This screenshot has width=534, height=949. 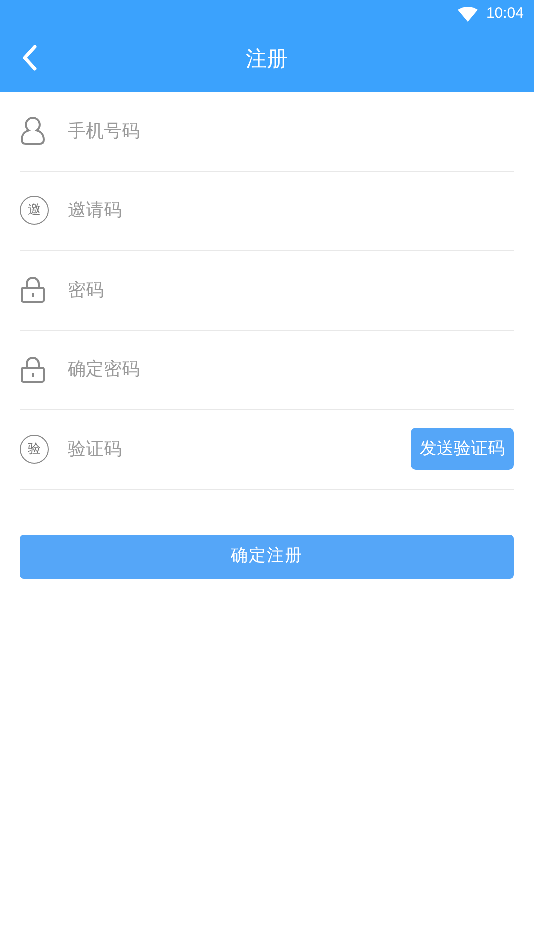 I want to click on status-time: 10:04, so click(x=505, y=14).